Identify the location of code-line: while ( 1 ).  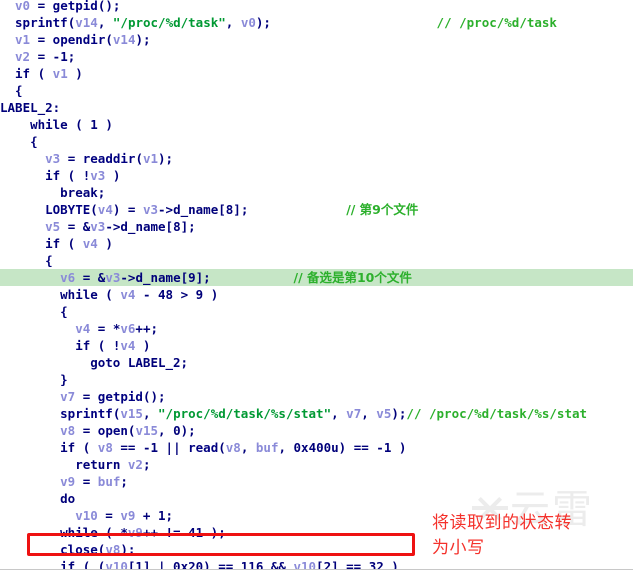
(316, 124).